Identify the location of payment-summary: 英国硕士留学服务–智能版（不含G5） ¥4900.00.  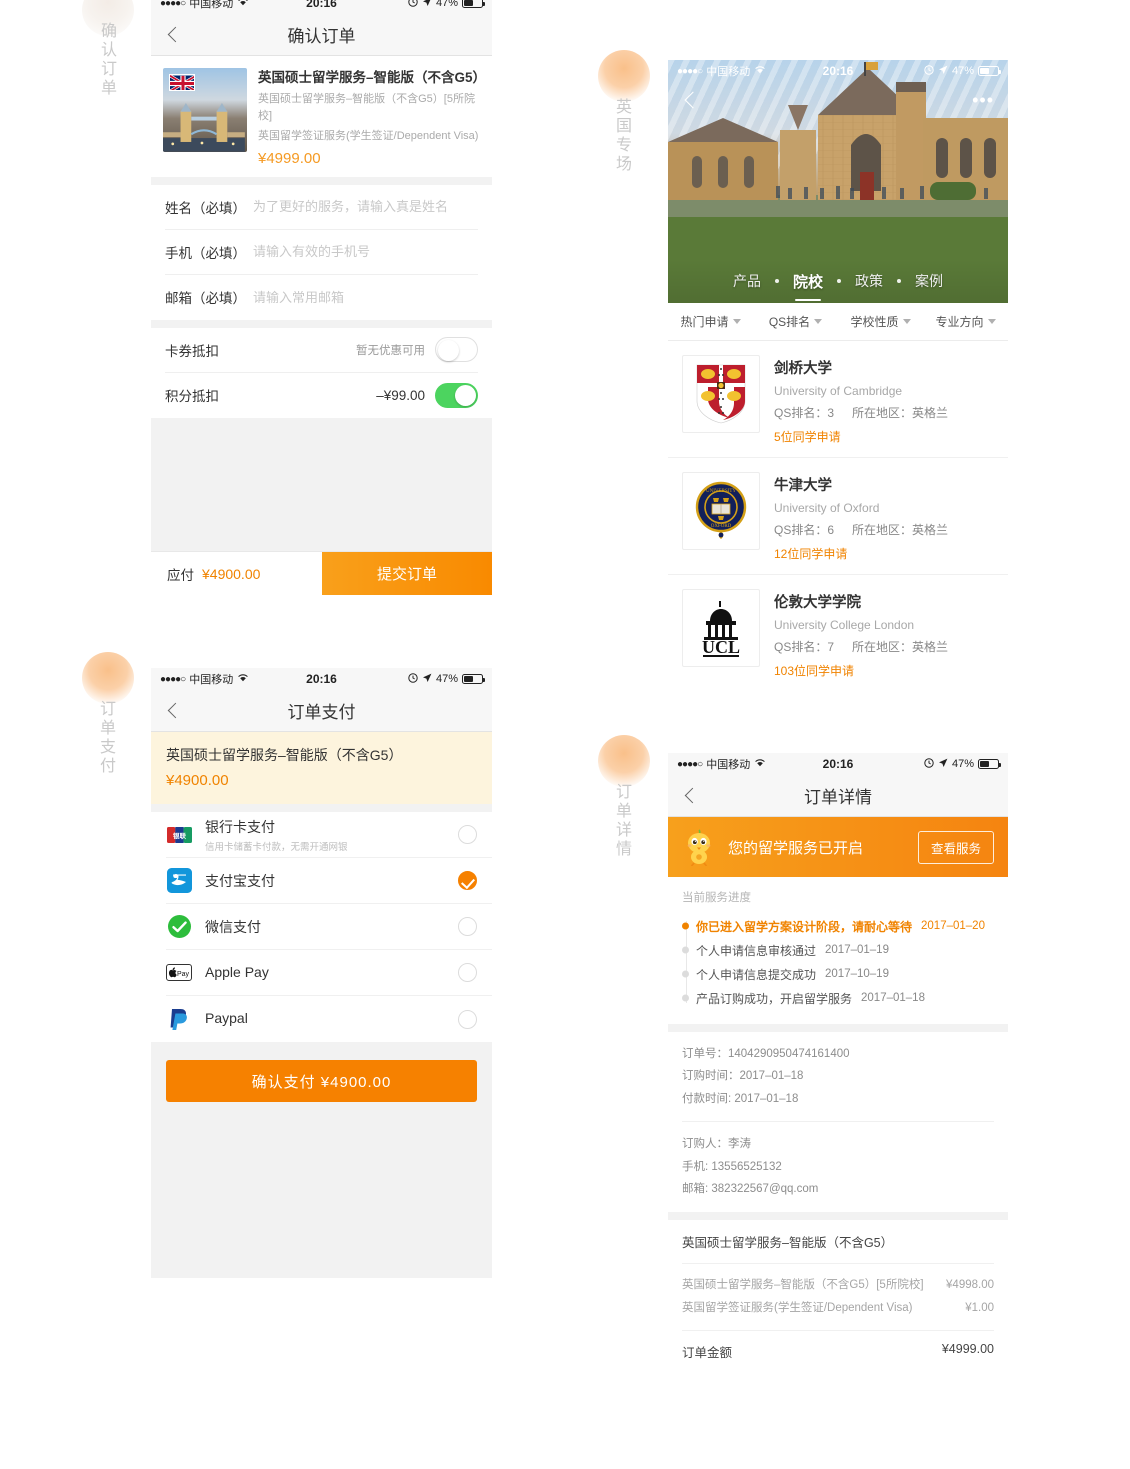
(321, 768).